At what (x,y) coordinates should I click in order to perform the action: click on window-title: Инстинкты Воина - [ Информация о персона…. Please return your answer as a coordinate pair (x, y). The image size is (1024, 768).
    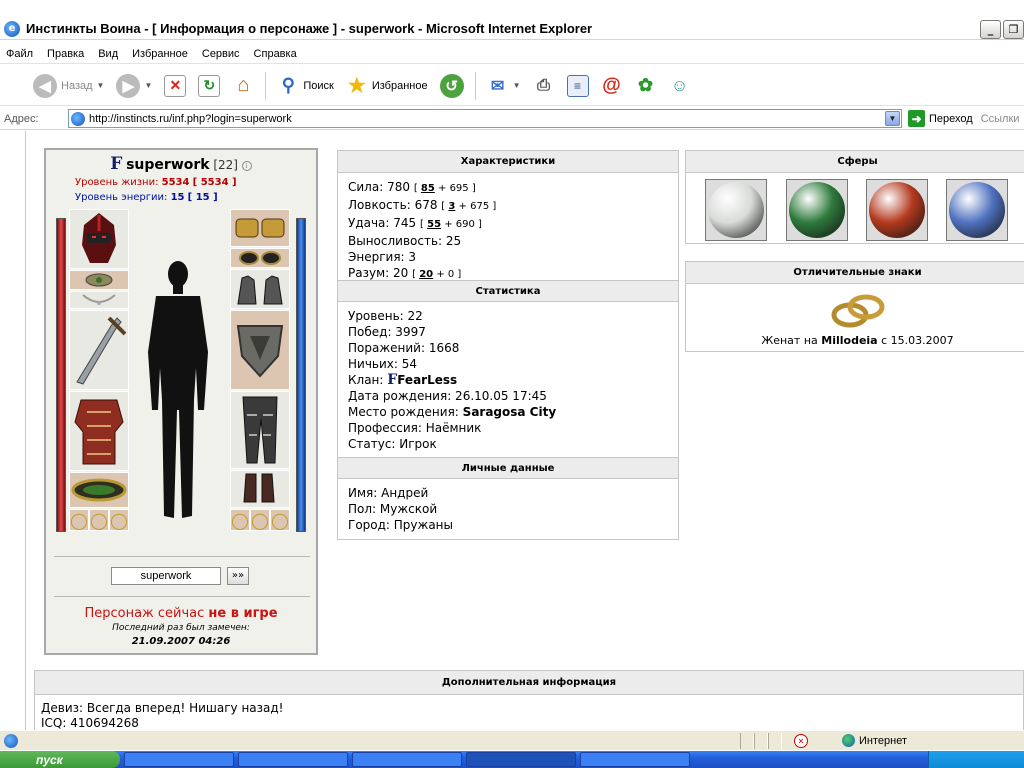
    Looking at the image, I should click on (309, 28).